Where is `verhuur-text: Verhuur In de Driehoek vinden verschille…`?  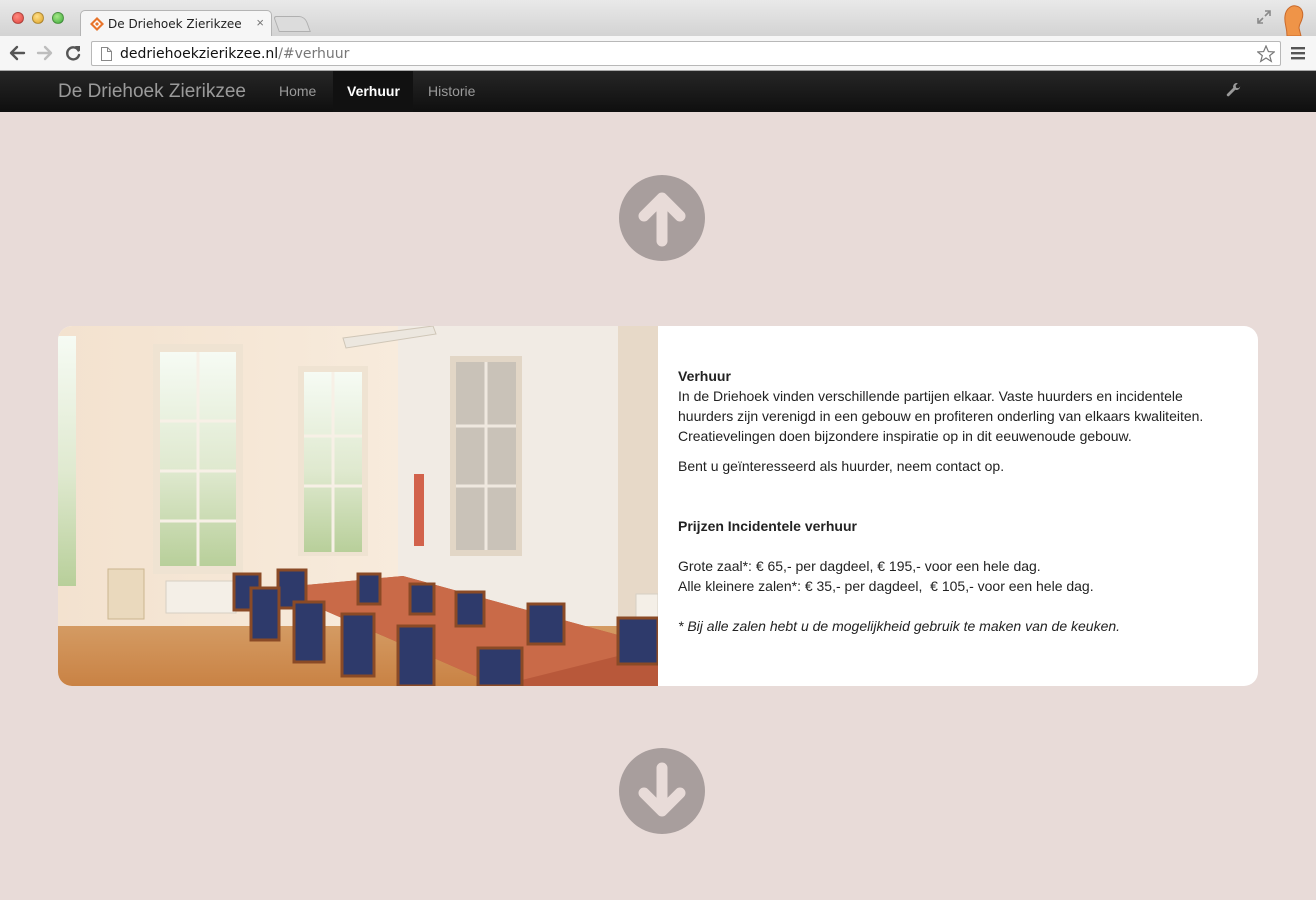
verhuur-text: Verhuur In de Driehoek vinden verschille… is located at coordinates (958, 501).